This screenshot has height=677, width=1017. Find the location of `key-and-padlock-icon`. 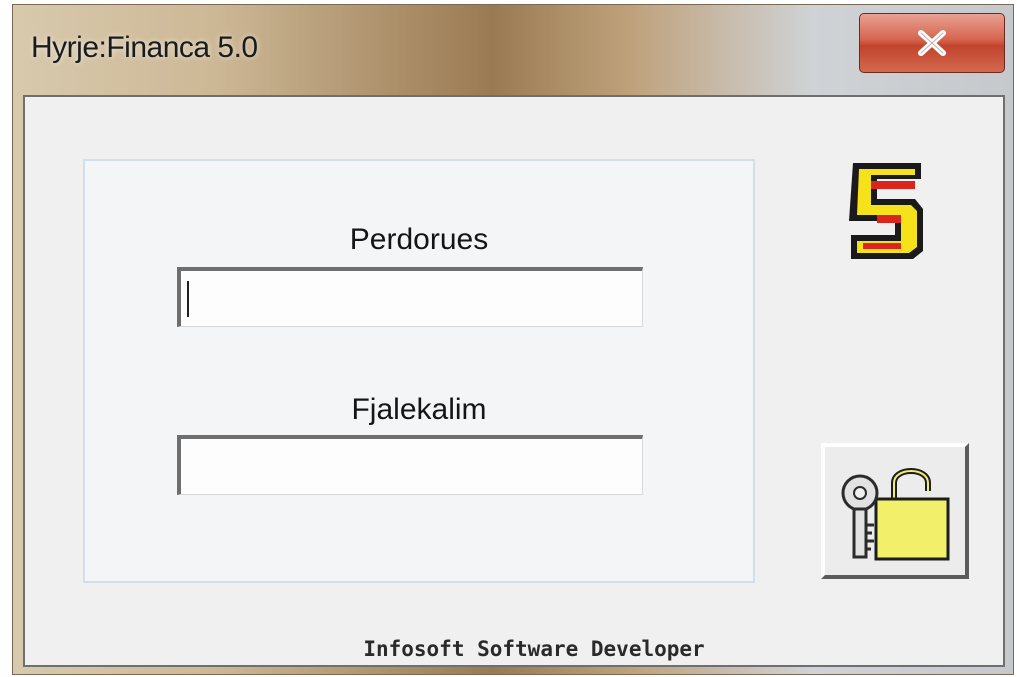

key-and-padlock-icon is located at coordinates (895, 514).